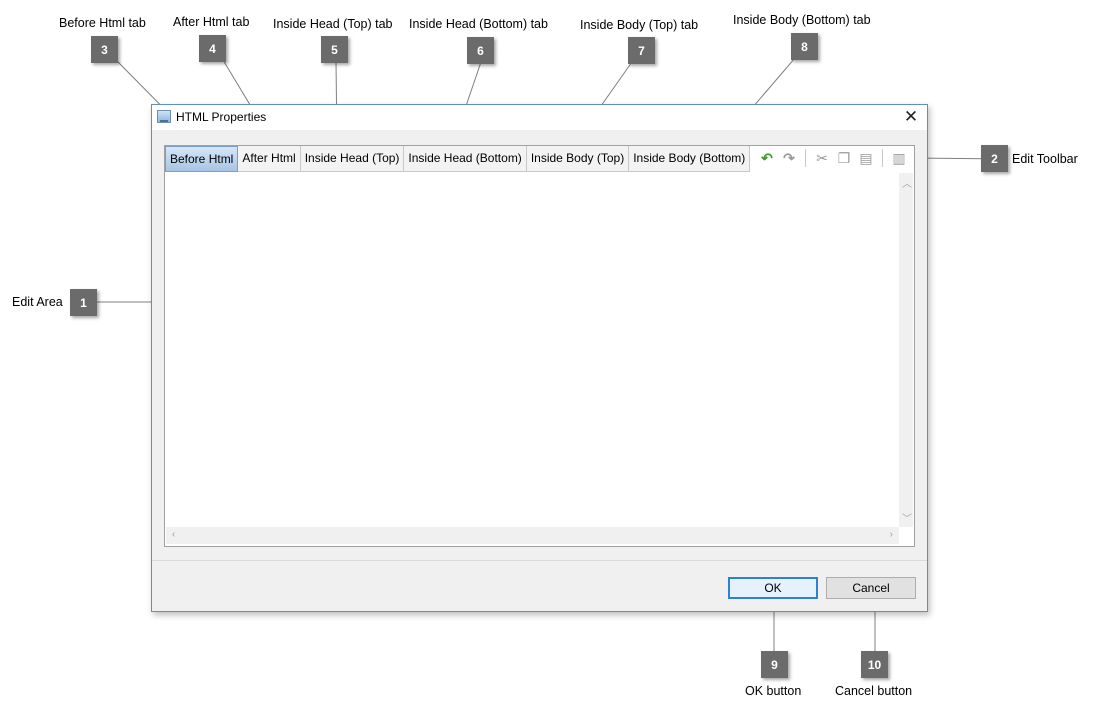  Describe the element at coordinates (866, 158) in the screenshot. I see `paste-icon: ▤` at that location.